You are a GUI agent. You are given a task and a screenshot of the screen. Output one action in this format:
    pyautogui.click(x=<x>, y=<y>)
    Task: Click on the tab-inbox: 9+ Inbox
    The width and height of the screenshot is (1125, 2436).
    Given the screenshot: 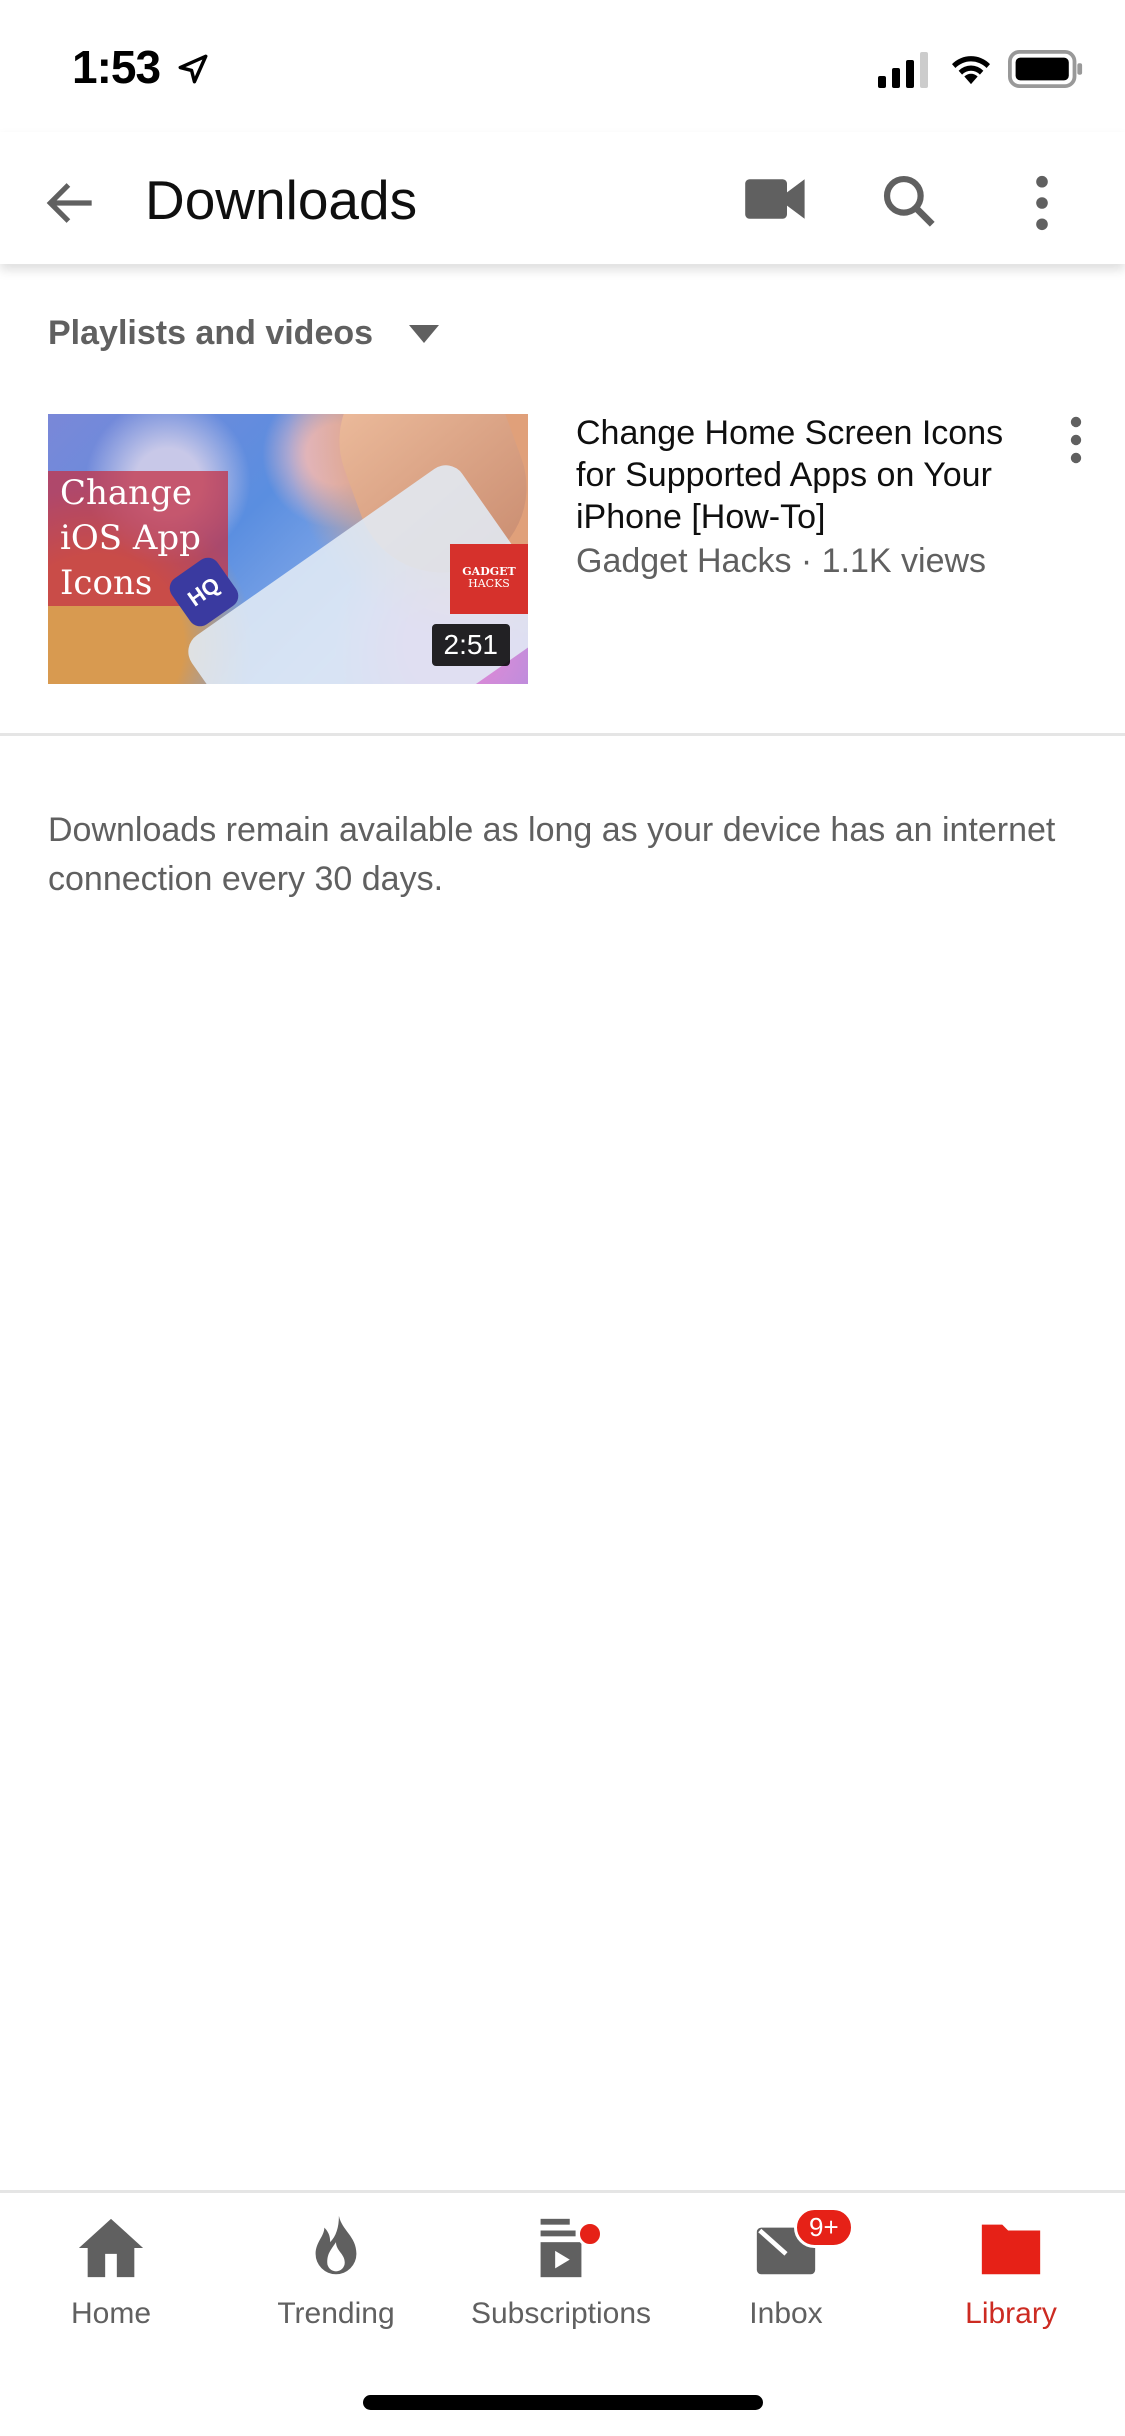 What is the action you would take?
    pyautogui.click(x=786, y=2269)
    